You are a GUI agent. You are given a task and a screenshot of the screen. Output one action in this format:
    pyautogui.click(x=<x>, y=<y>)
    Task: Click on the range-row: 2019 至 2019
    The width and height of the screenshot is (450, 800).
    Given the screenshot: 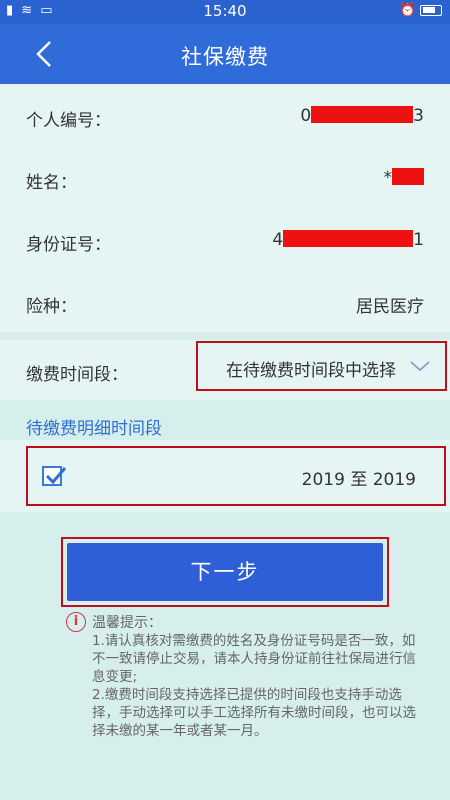 What is the action you would take?
    pyautogui.click(x=225, y=476)
    